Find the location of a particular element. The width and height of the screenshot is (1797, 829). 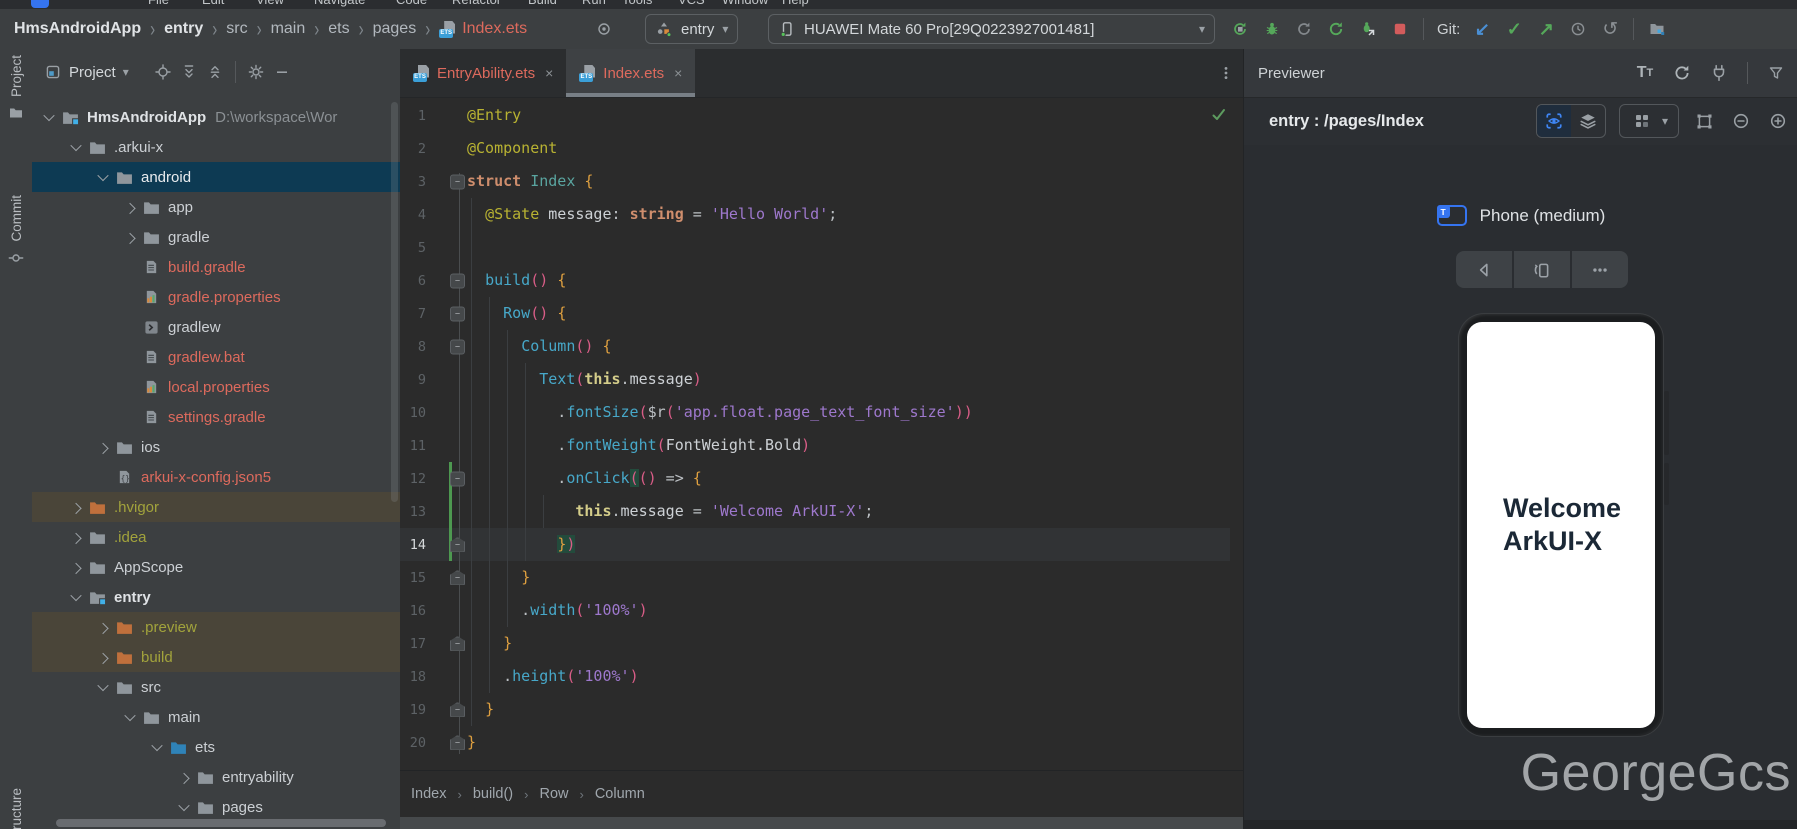

module-selector: entry ▾ is located at coordinates (692, 29).